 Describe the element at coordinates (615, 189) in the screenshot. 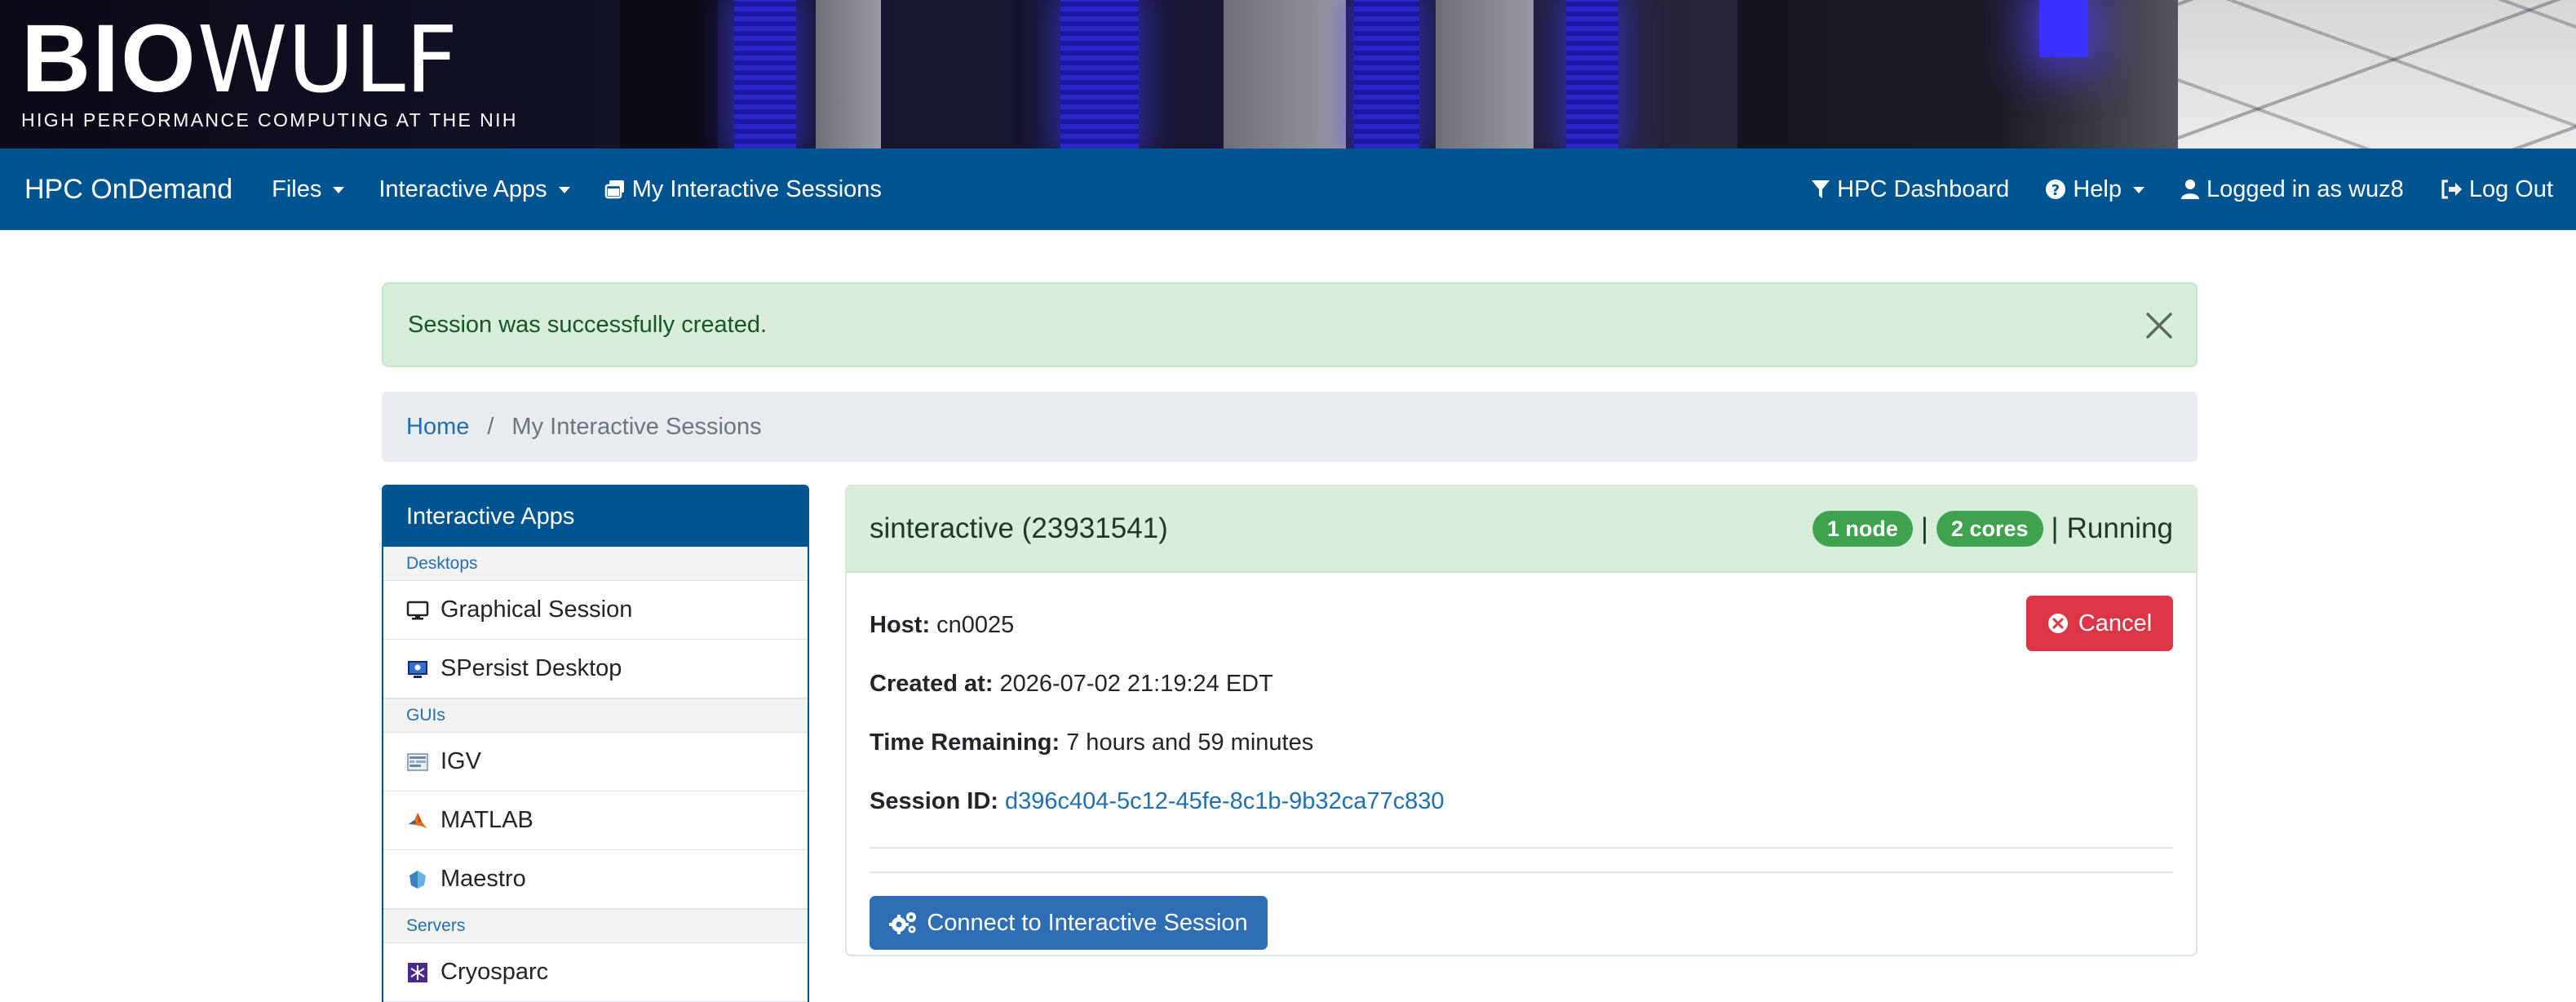

I see `sessions-icon` at that location.